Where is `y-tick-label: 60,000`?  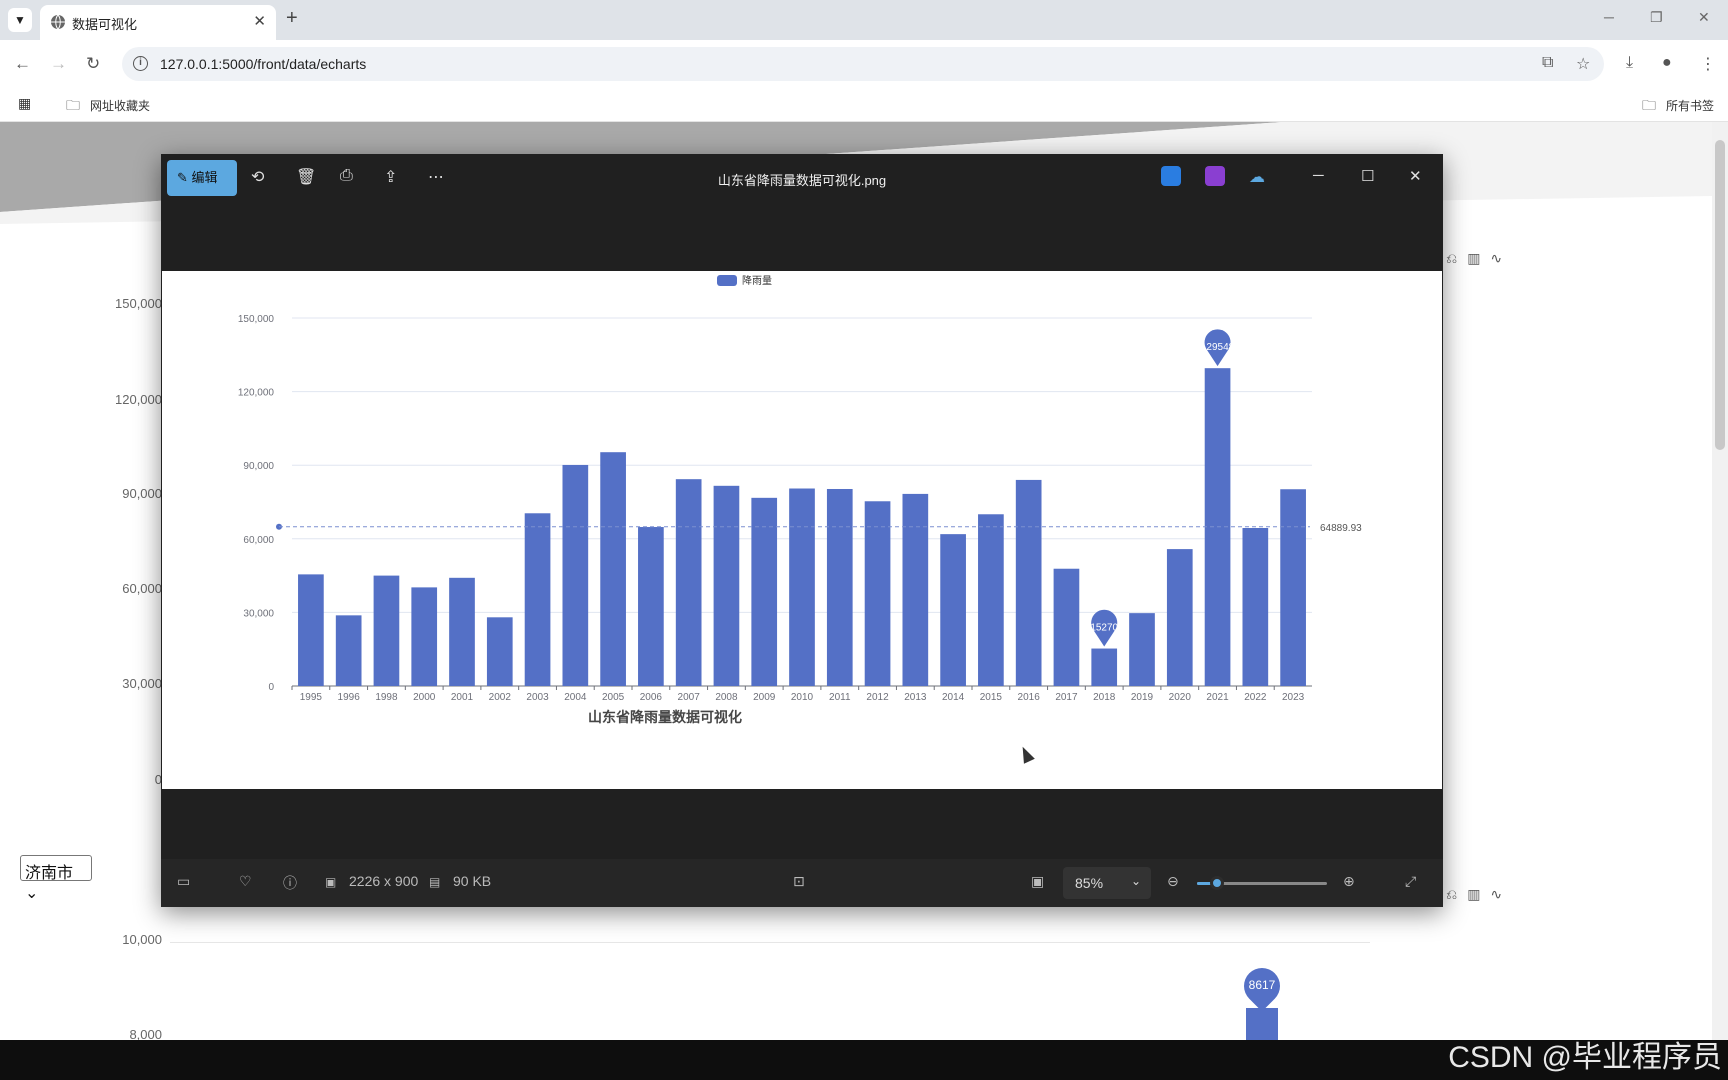
y-tick-label: 60,000 is located at coordinates (258, 540).